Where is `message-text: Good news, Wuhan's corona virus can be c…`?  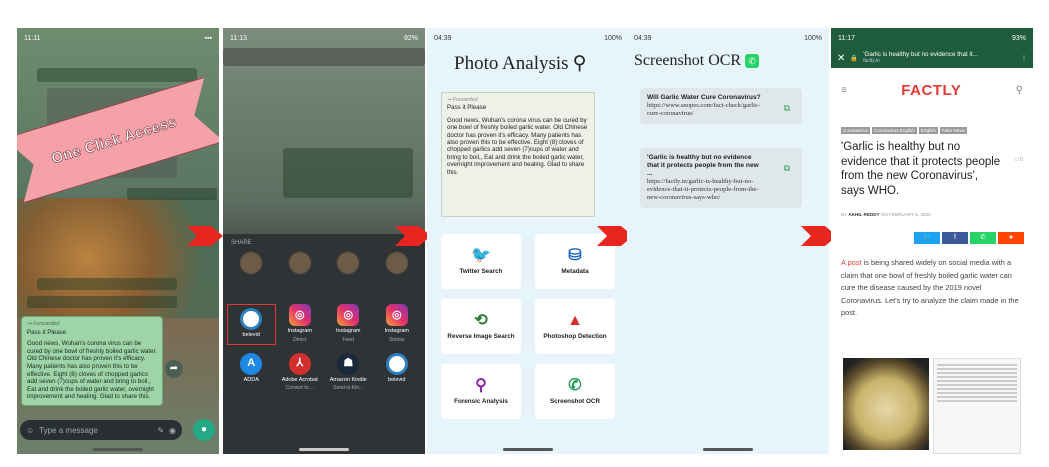 message-text: Good news, Wuhan's corona virus can be c… is located at coordinates (517, 146).